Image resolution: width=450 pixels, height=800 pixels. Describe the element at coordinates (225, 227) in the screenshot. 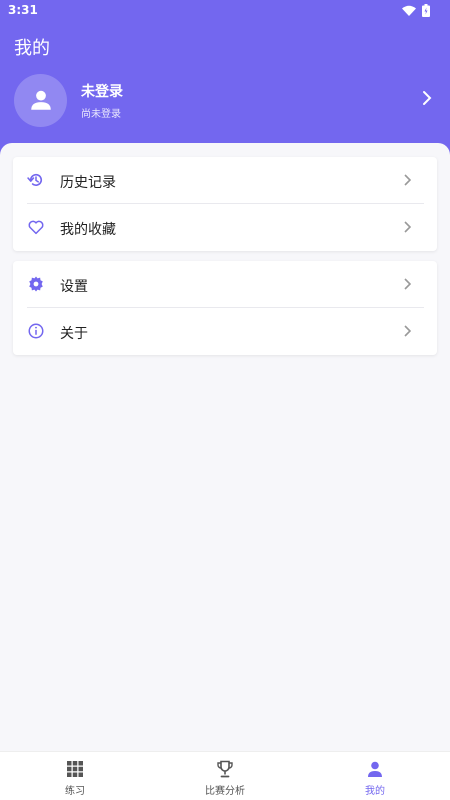

I see `menu-item-favorites: 我的收藏` at that location.